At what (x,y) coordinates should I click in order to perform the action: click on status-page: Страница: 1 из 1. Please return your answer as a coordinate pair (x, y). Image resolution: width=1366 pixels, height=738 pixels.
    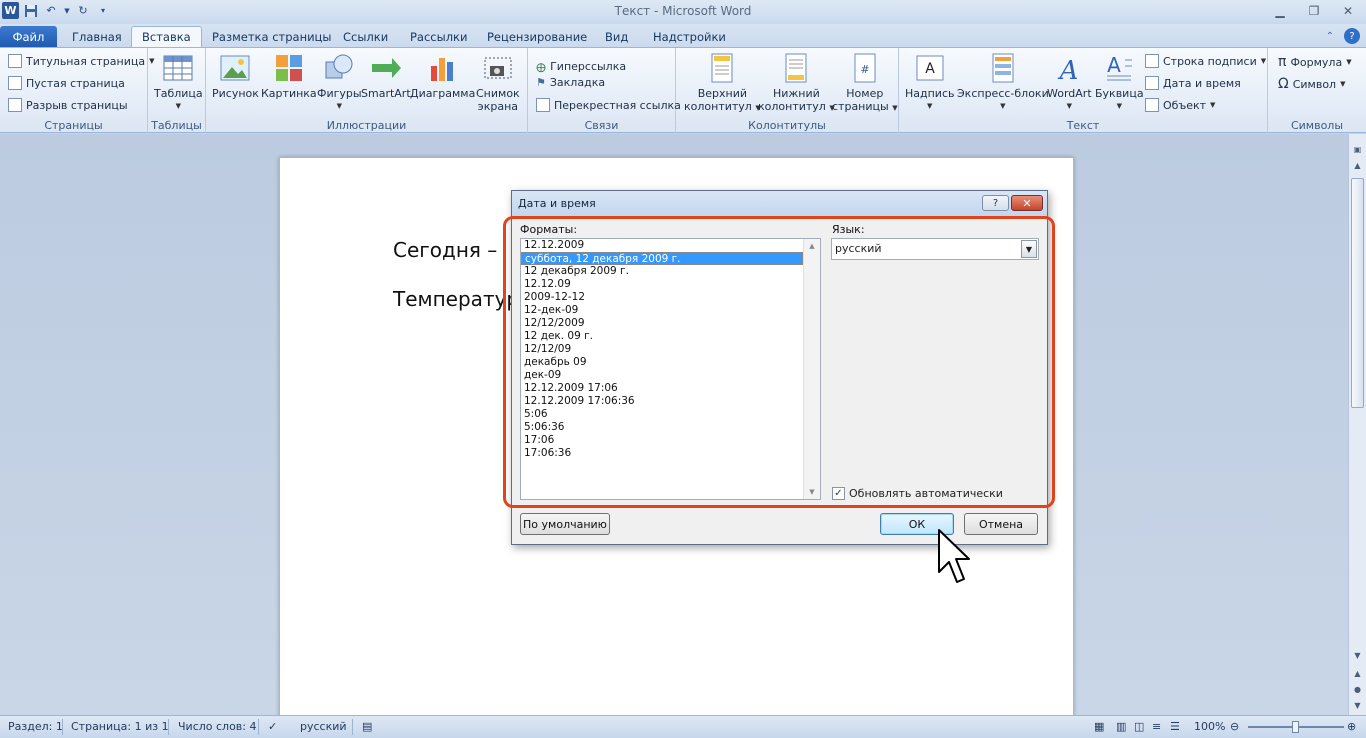
    Looking at the image, I should click on (120, 726).